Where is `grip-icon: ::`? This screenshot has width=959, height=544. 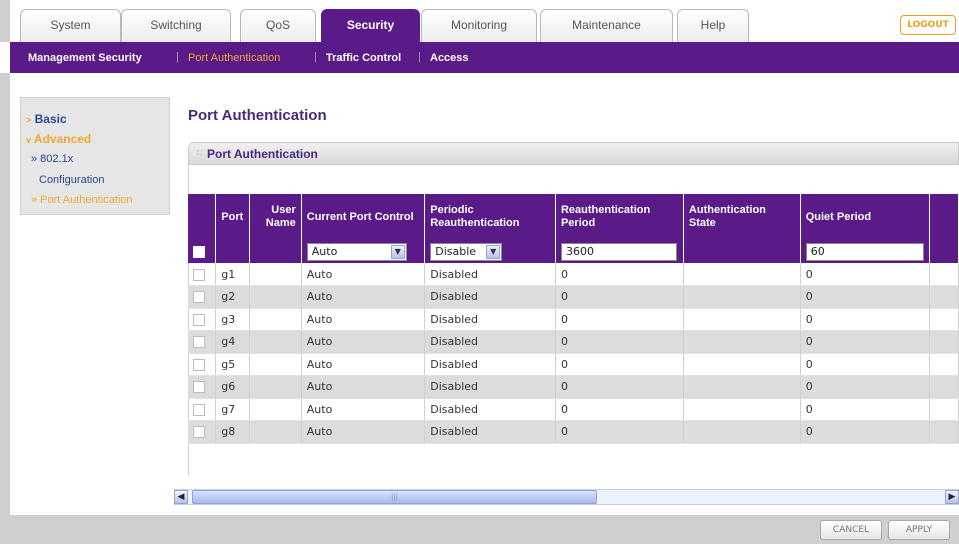
grip-icon: :: is located at coordinates (199, 152).